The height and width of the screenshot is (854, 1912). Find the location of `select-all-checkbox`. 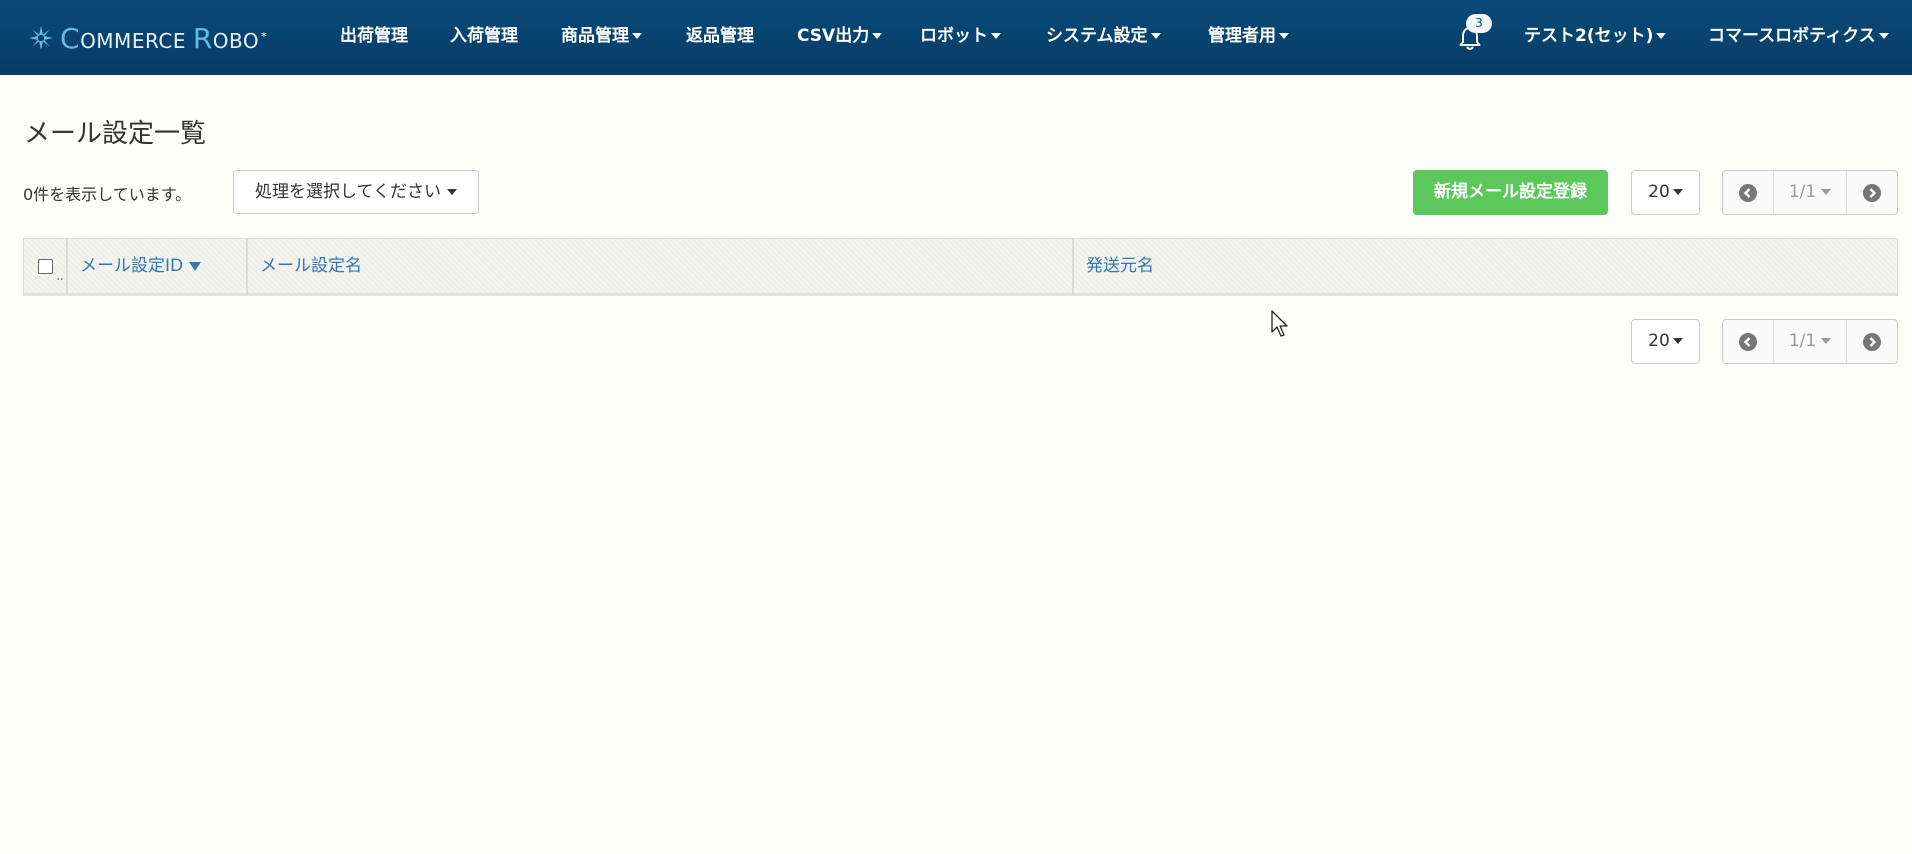

select-all-checkbox is located at coordinates (45, 266).